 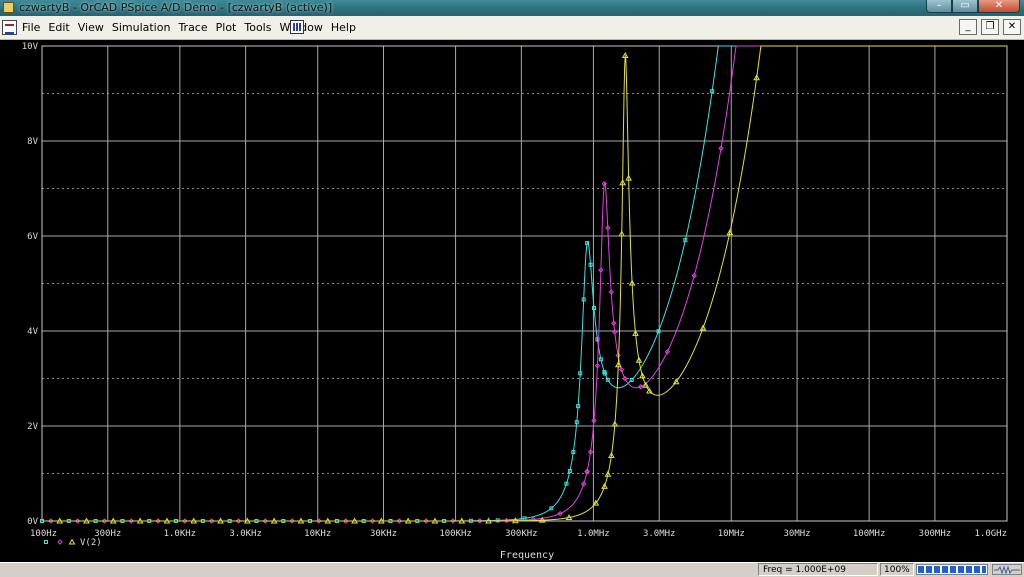 I want to click on x-tick-label: 3.0KHz, so click(x=245, y=534).